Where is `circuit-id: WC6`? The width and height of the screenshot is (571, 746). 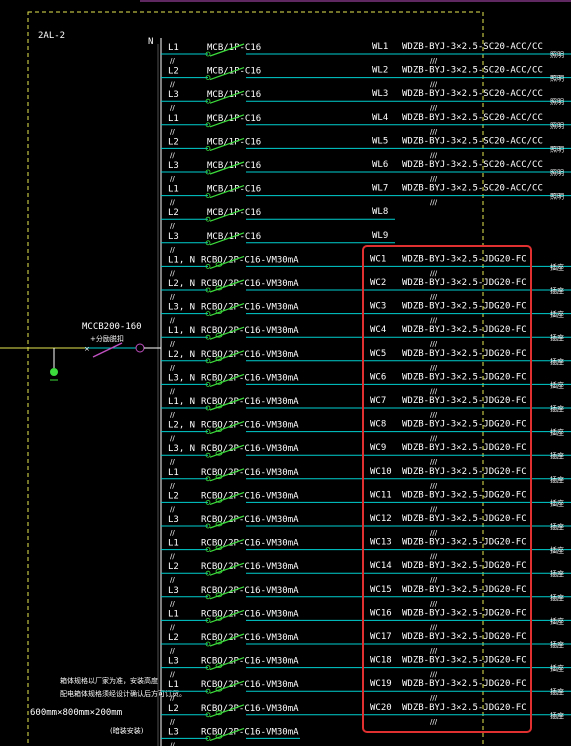 circuit-id: WC6 is located at coordinates (378, 377).